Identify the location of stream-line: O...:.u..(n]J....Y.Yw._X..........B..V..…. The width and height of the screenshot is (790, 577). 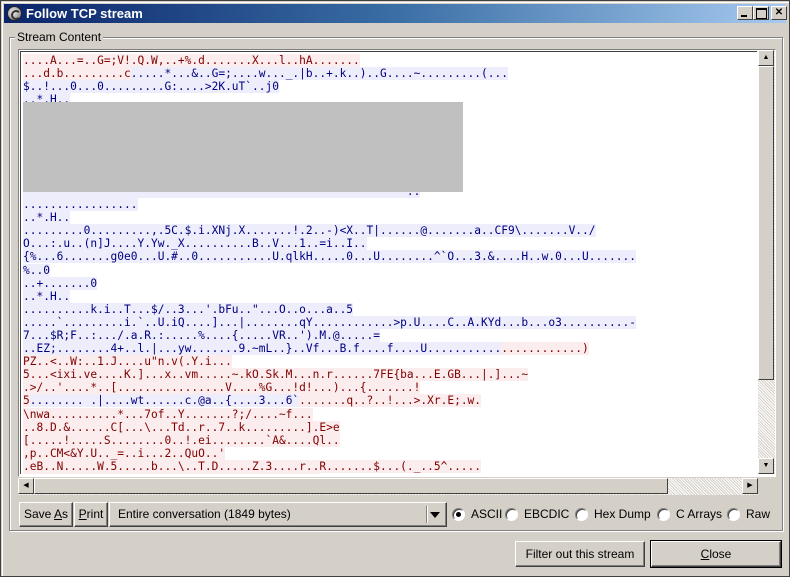
(329, 244).